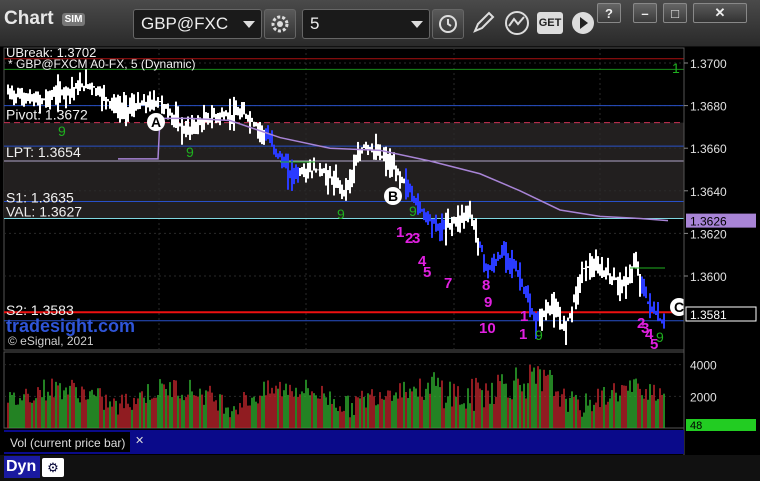 The width and height of the screenshot is (760, 481). What do you see at coordinates (487, 328) in the screenshot?
I see `sequential-count: 10` at bounding box center [487, 328].